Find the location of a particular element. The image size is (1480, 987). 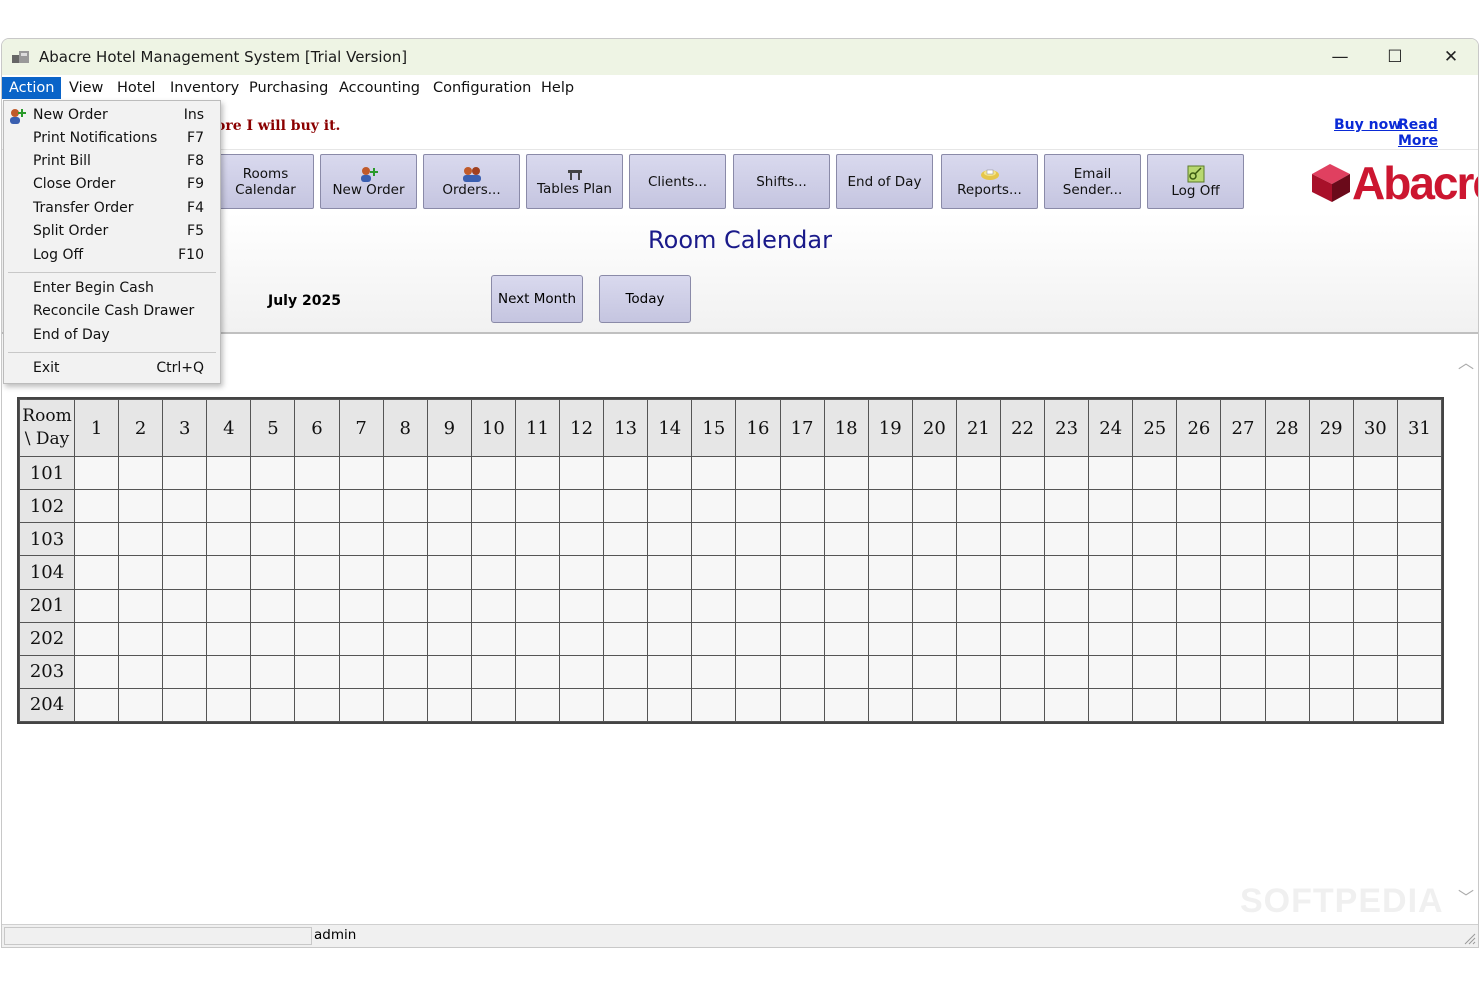

menu-inventory: Inventory is located at coordinates (204, 88).